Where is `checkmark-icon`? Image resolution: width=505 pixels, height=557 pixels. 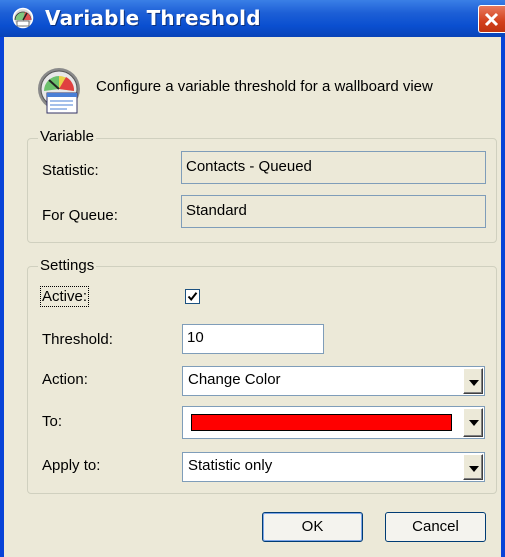 checkmark-icon is located at coordinates (192, 297).